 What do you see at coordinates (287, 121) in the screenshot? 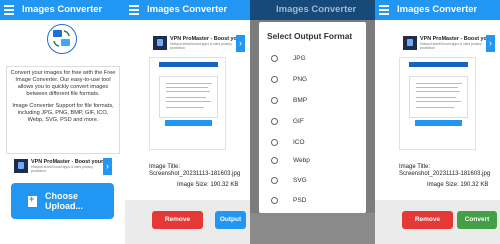
I see `format-option-gif: GIF` at bounding box center [287, 121].